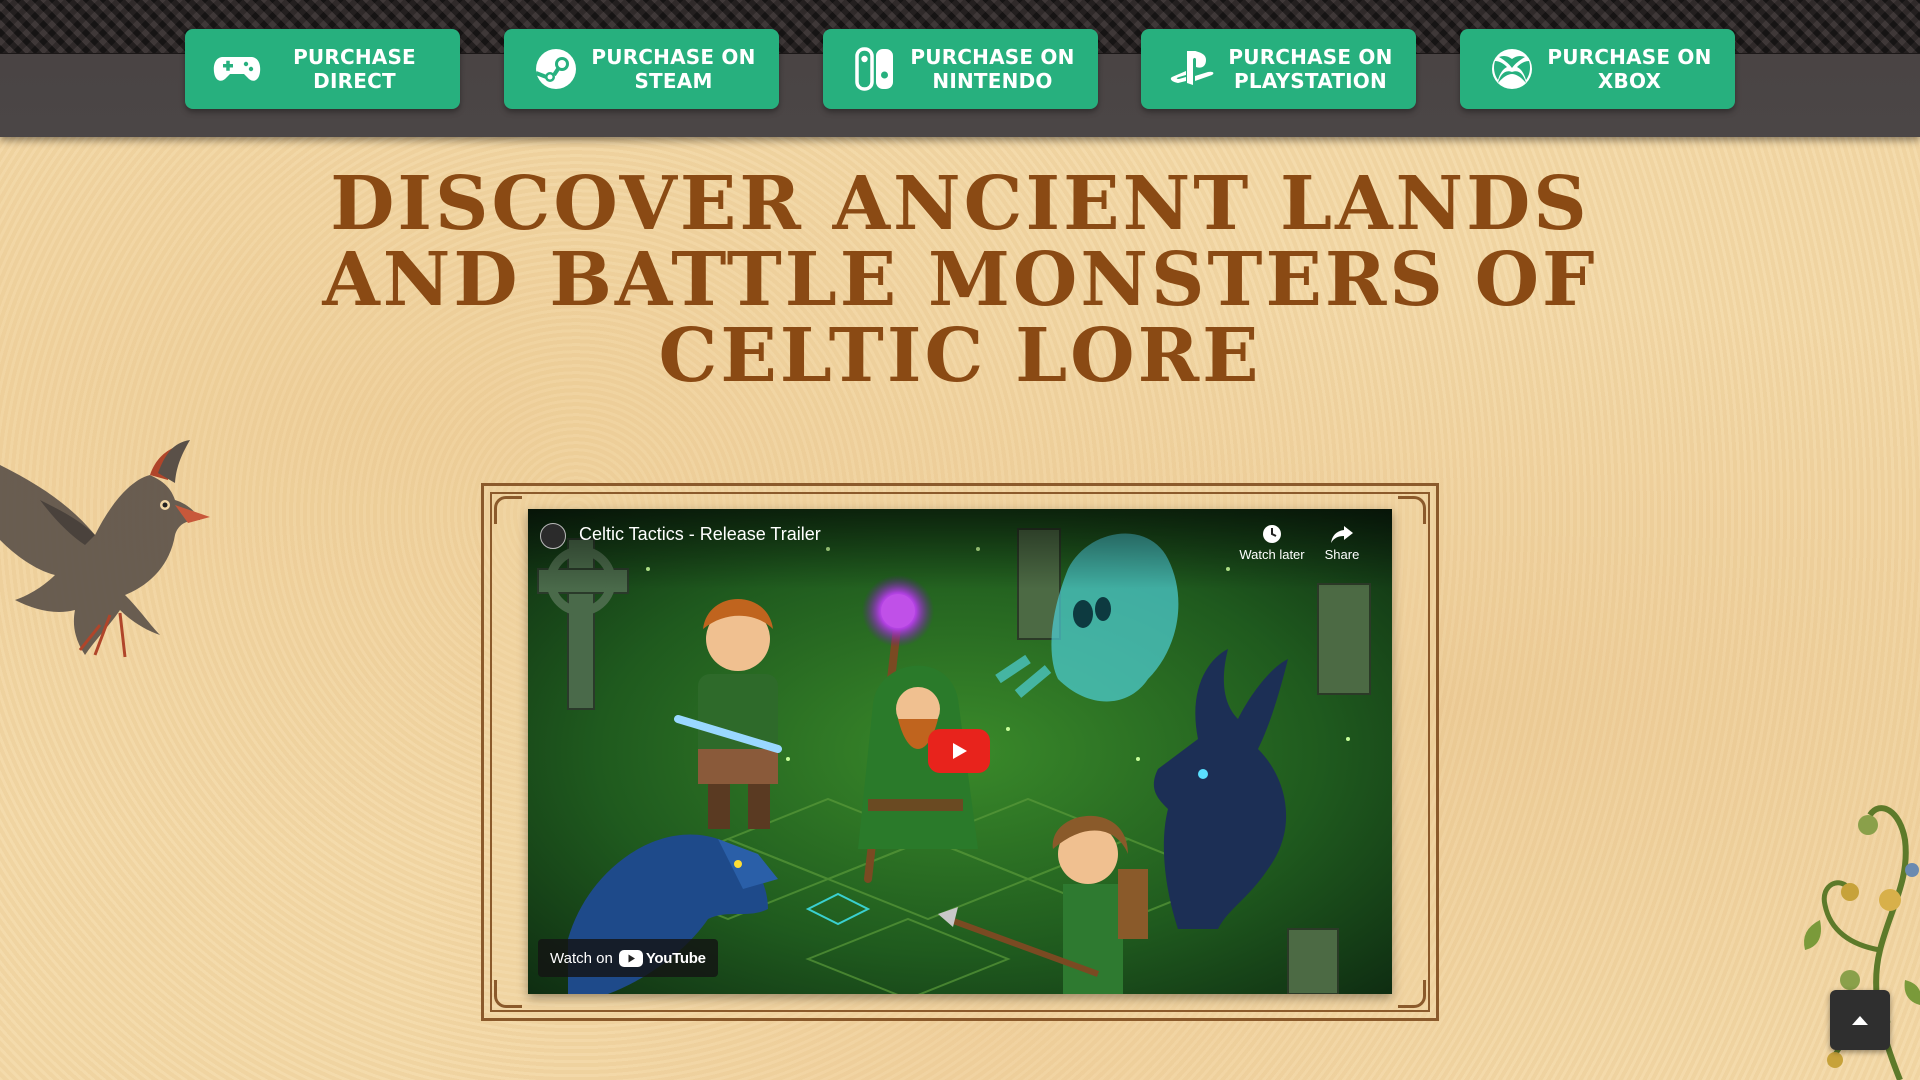 The width and height of the screenshot is (1920, 1080). I want to click on play-icon, so click(960, 751).